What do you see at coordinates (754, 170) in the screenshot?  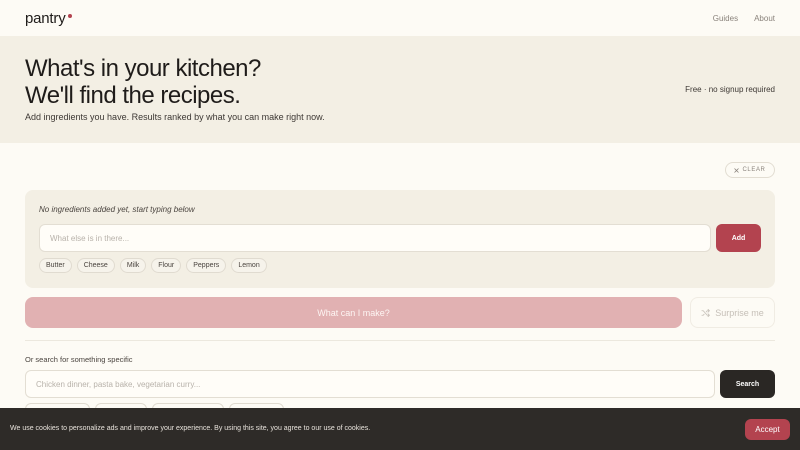 I see `clear-button-label: CLEAR` at bounding box center [754, 170].